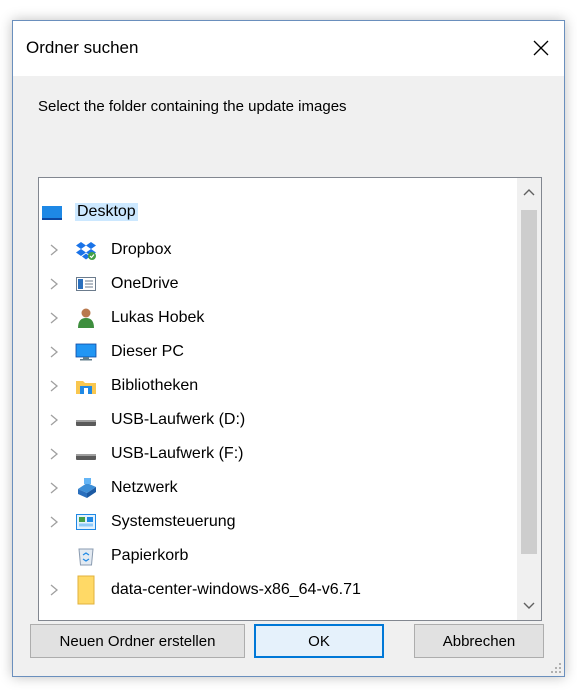 The width and height of the screenshot is (577, 690). I want to click on tree-item-label: Papierkorb, so click(150, 555).